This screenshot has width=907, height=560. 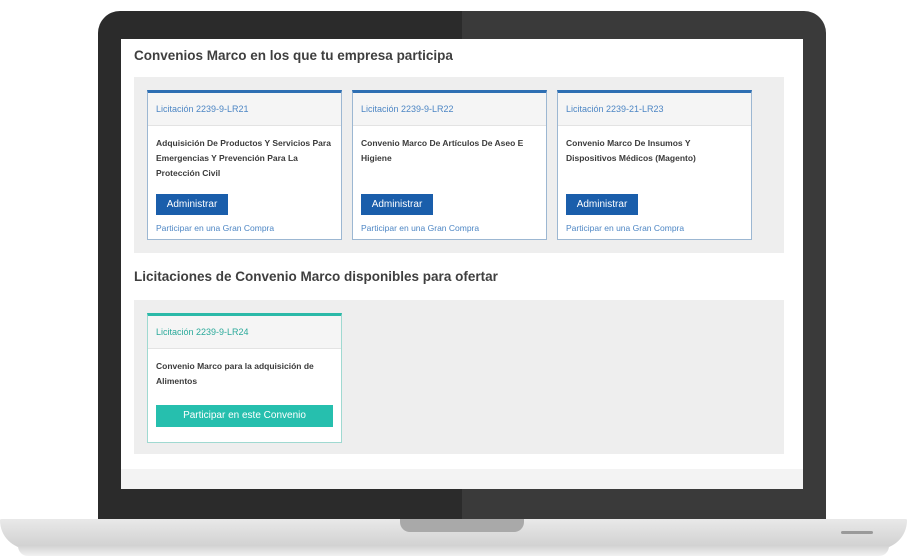 I want to click on participar-convenio-button: Participar en este Convenio, so click(x=244, y=416).